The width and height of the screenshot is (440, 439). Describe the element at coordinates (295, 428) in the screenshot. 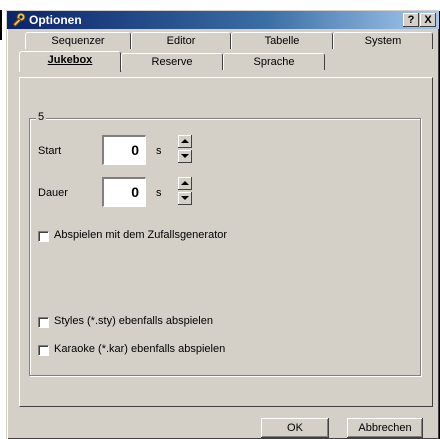

I see `ok-button: OK` at that location.